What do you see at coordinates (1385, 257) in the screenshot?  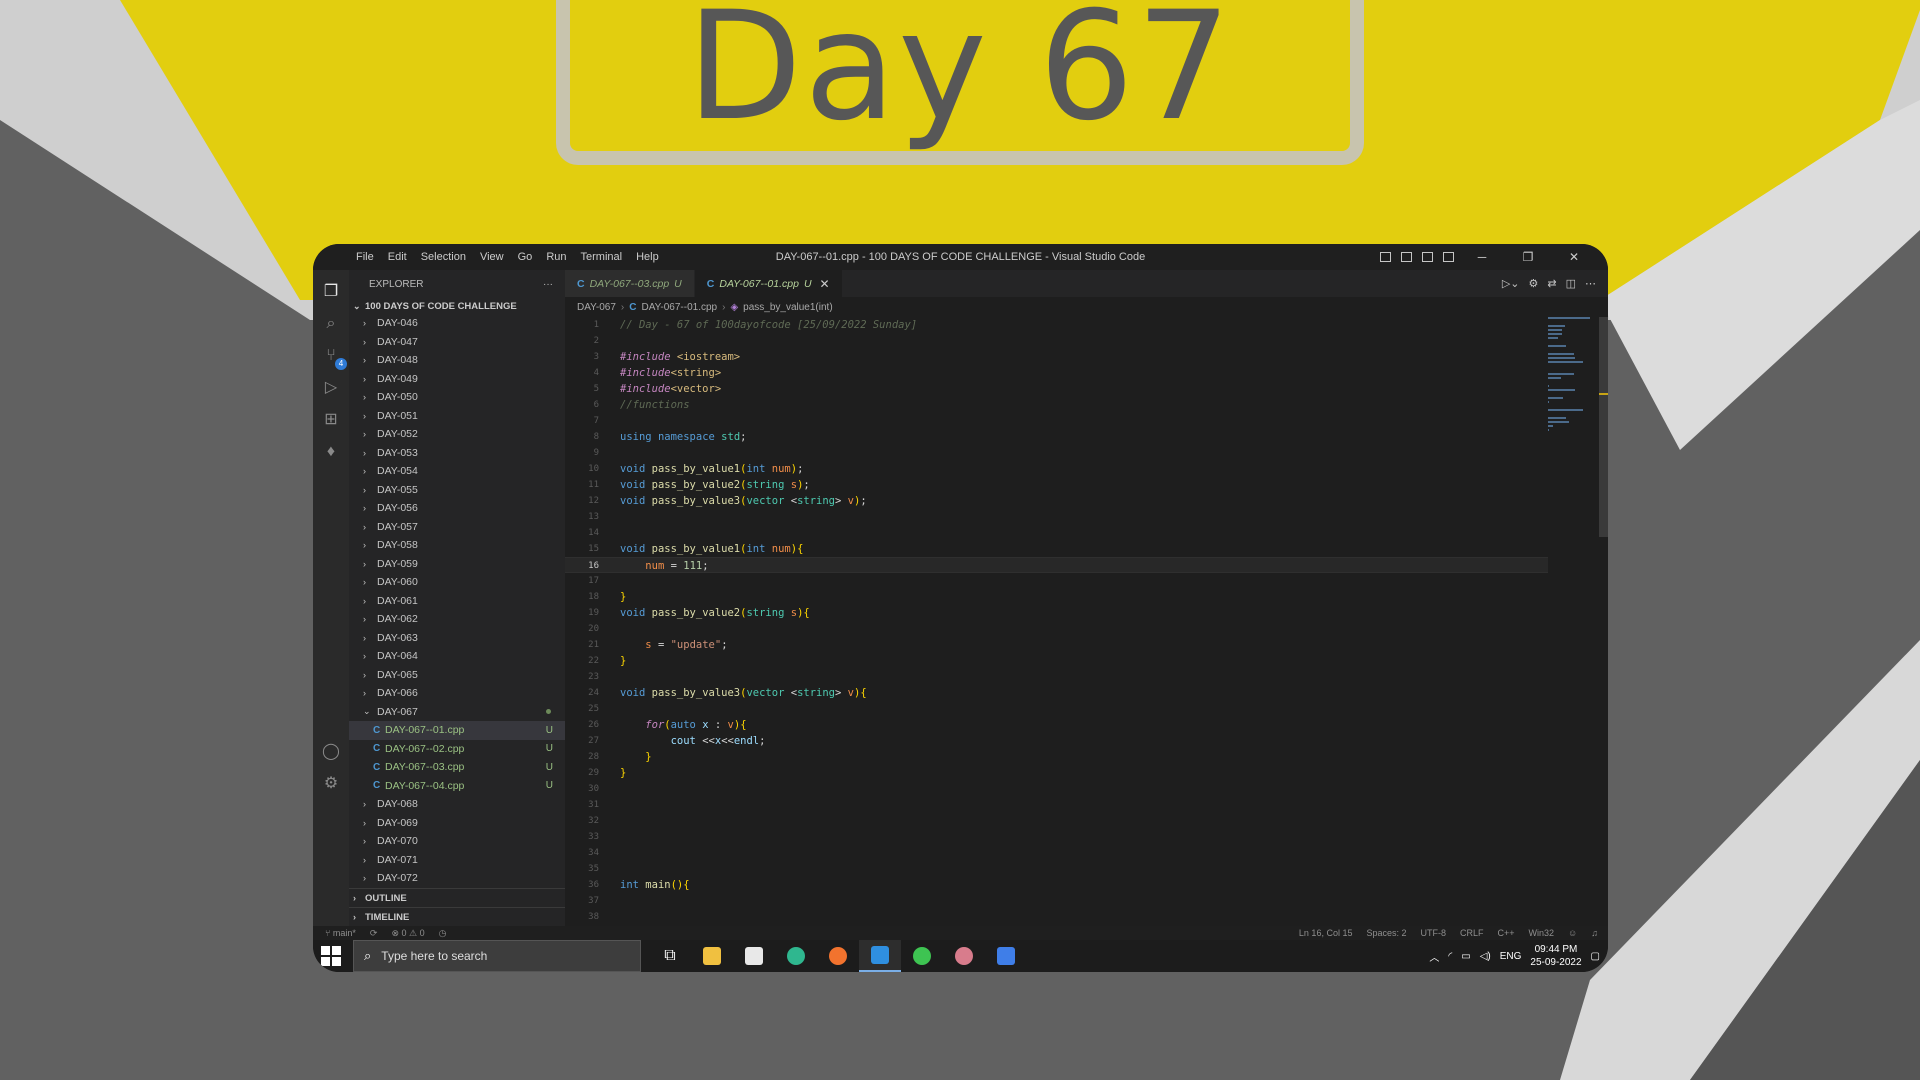 I see `toggle-sidebar-icon` at bounding box center [1385, 257].